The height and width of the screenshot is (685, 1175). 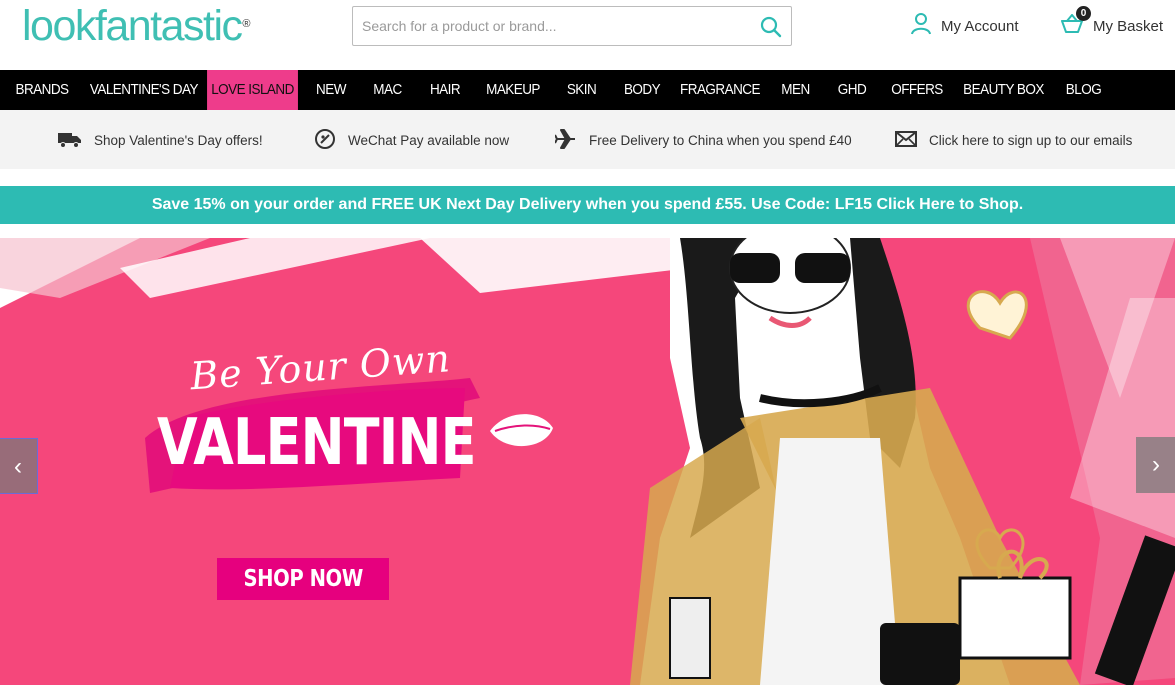 I want to click on my-account-label: My Account, so click(x=980, y=26).